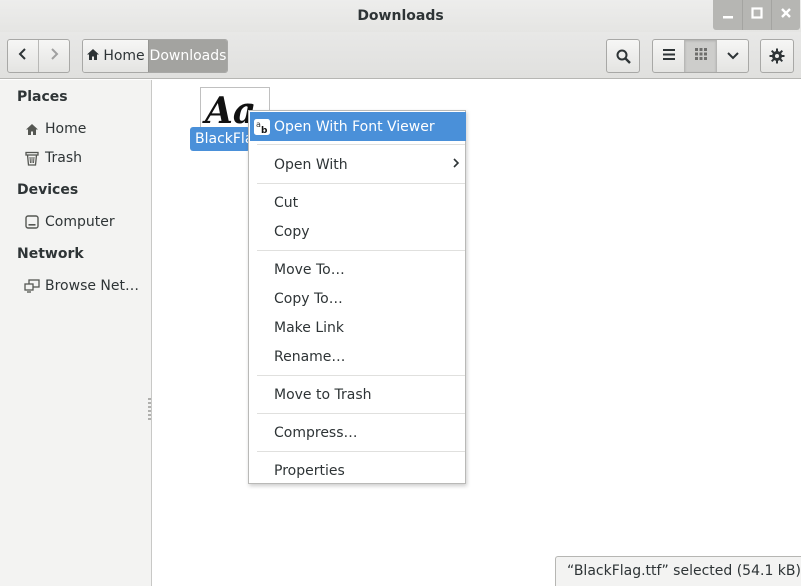 Image resolution: width=801 pixels, height=586 pixels. Describe the element at coordinates (32, 286) in the screenshot. I see `network-icon` at that location.